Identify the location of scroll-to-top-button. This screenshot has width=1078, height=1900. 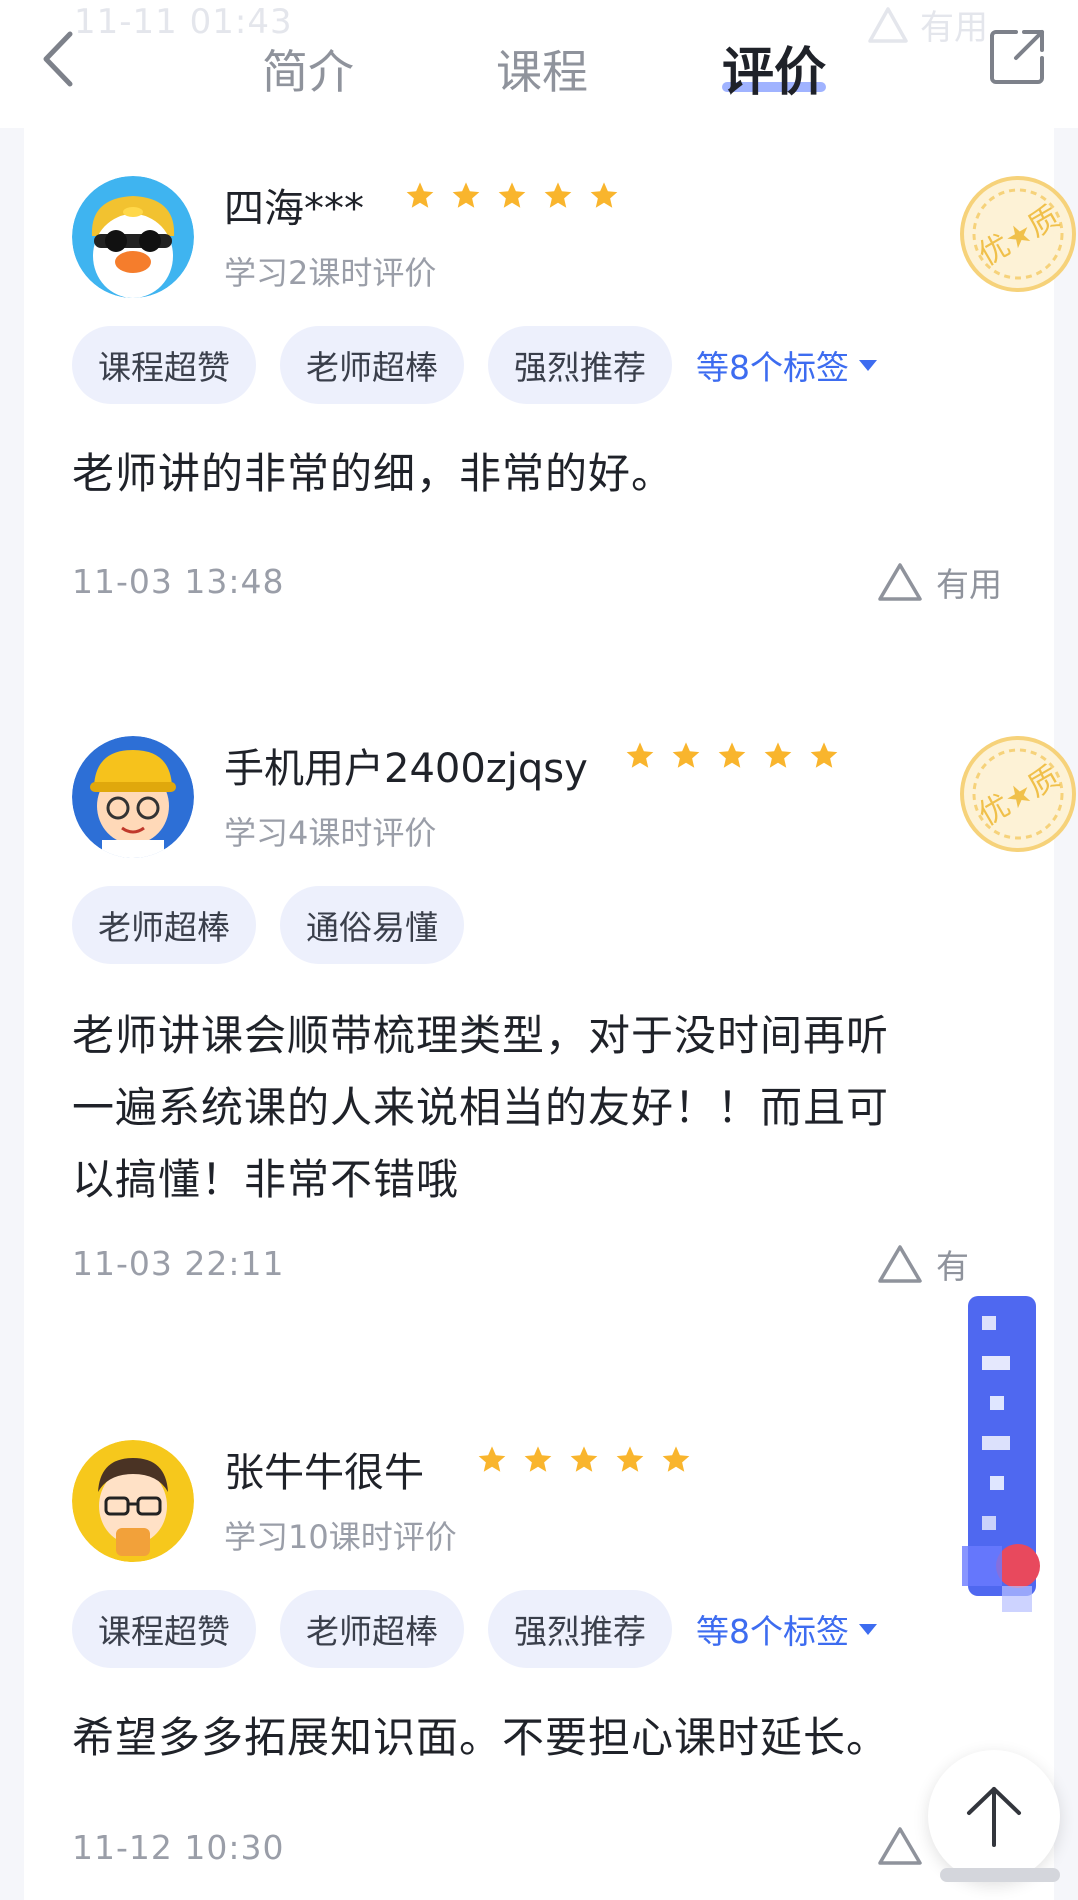
(994, 1816).